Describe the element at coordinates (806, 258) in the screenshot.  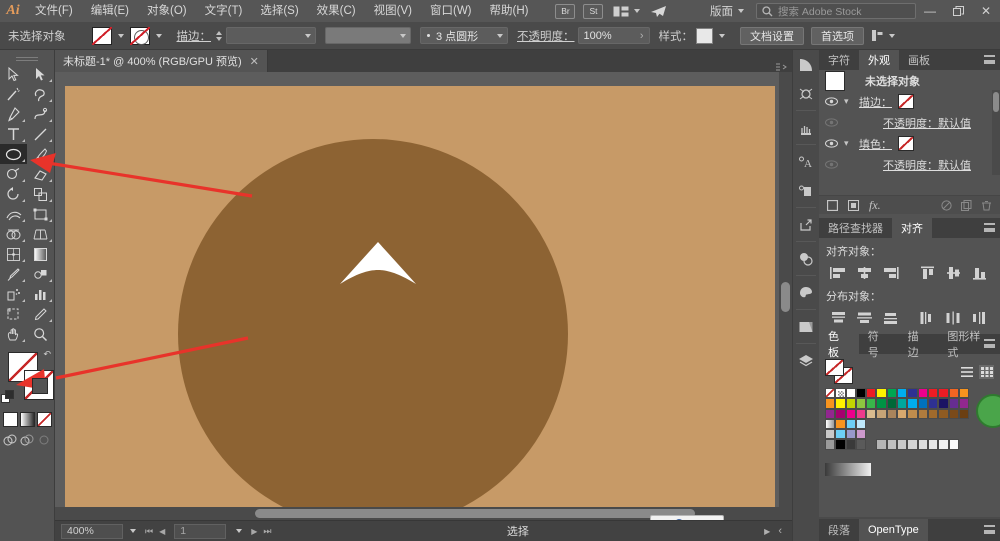
I see `rail-item-pathfinder` at that location.